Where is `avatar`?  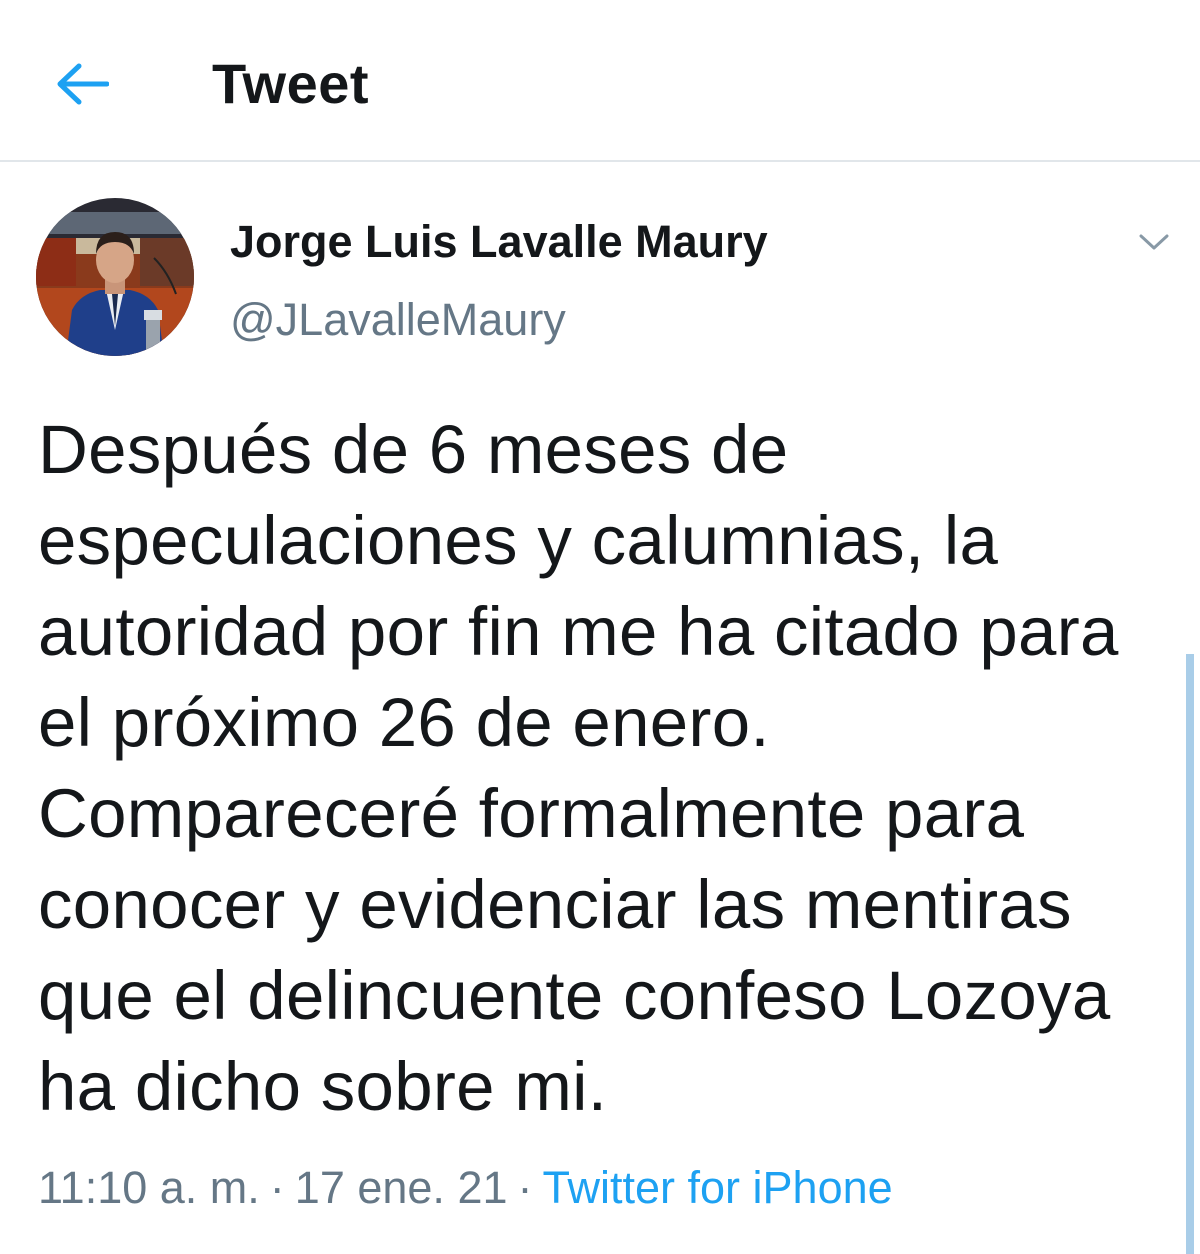
avatar is located at coordinates (115, 277).